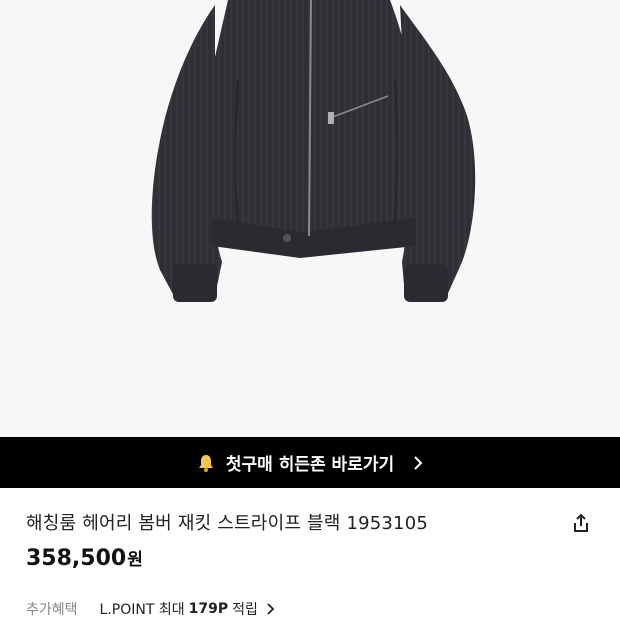 Image resolution: width=620 pixels, height=620 pixels. I want to click on first-purchase-banner: 첫구매 히든존 바로가기, so click(310, 462).